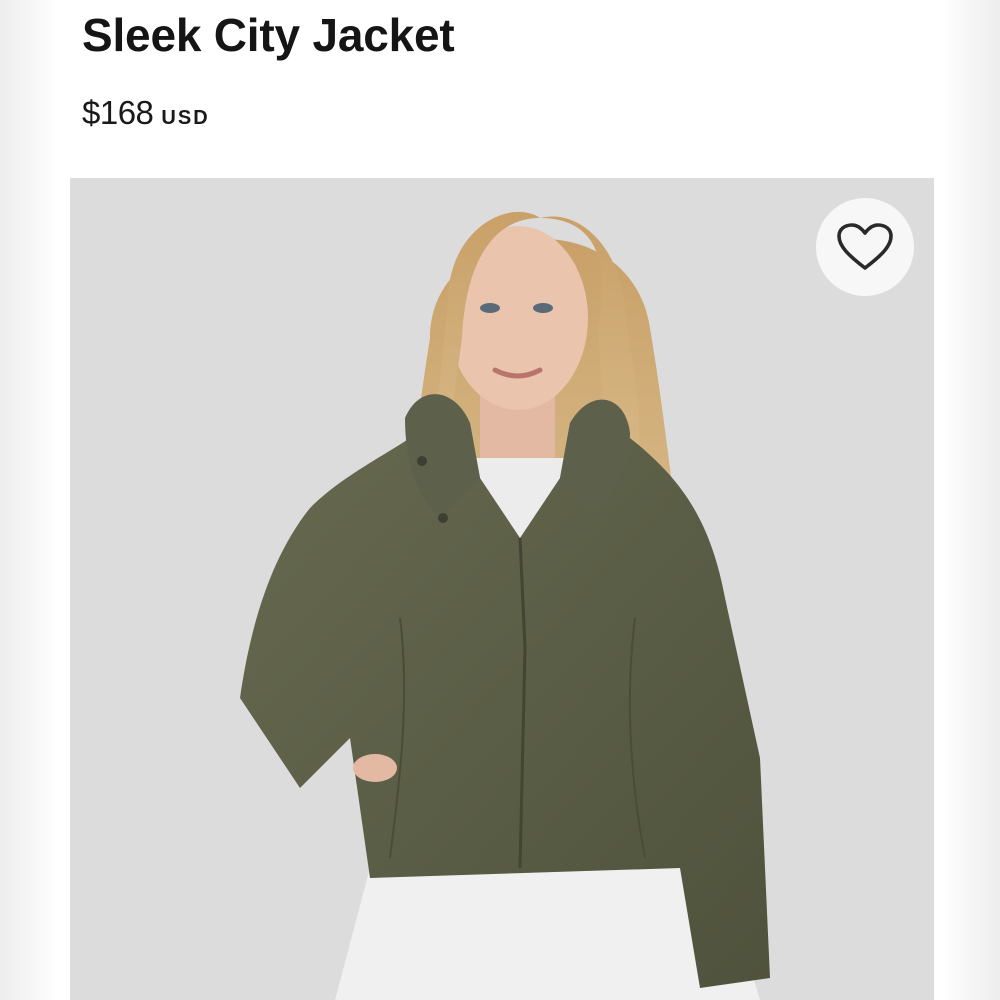 The height and width of the screenshot is (1000, 1000). I want to click on price-row: $168 USD, so click(146, 113).